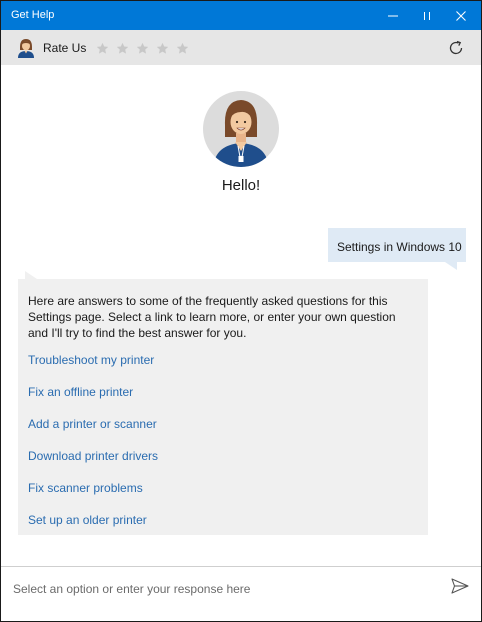 The width and height of the screenshot is (482, 622). Describe the element at coordinates (65, 48) in the screenshot. I see `rate-us-label: Rate Us` at that location.